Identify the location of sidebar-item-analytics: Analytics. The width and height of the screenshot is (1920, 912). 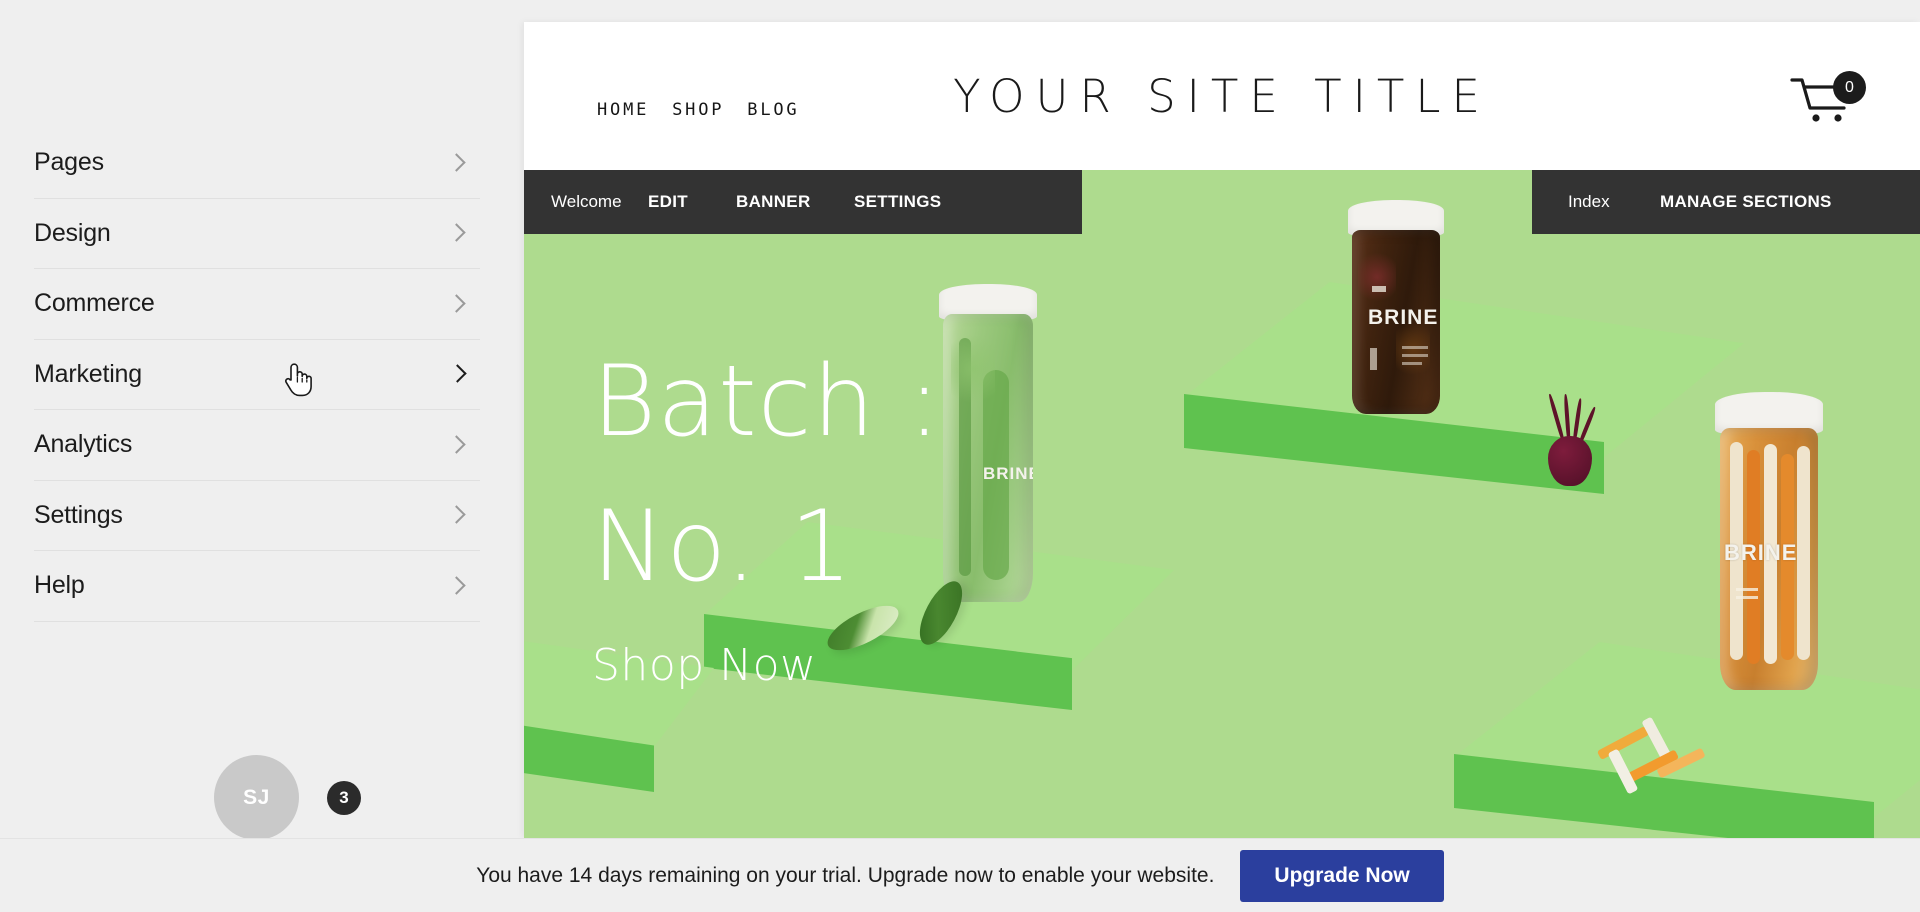
(257, 445).